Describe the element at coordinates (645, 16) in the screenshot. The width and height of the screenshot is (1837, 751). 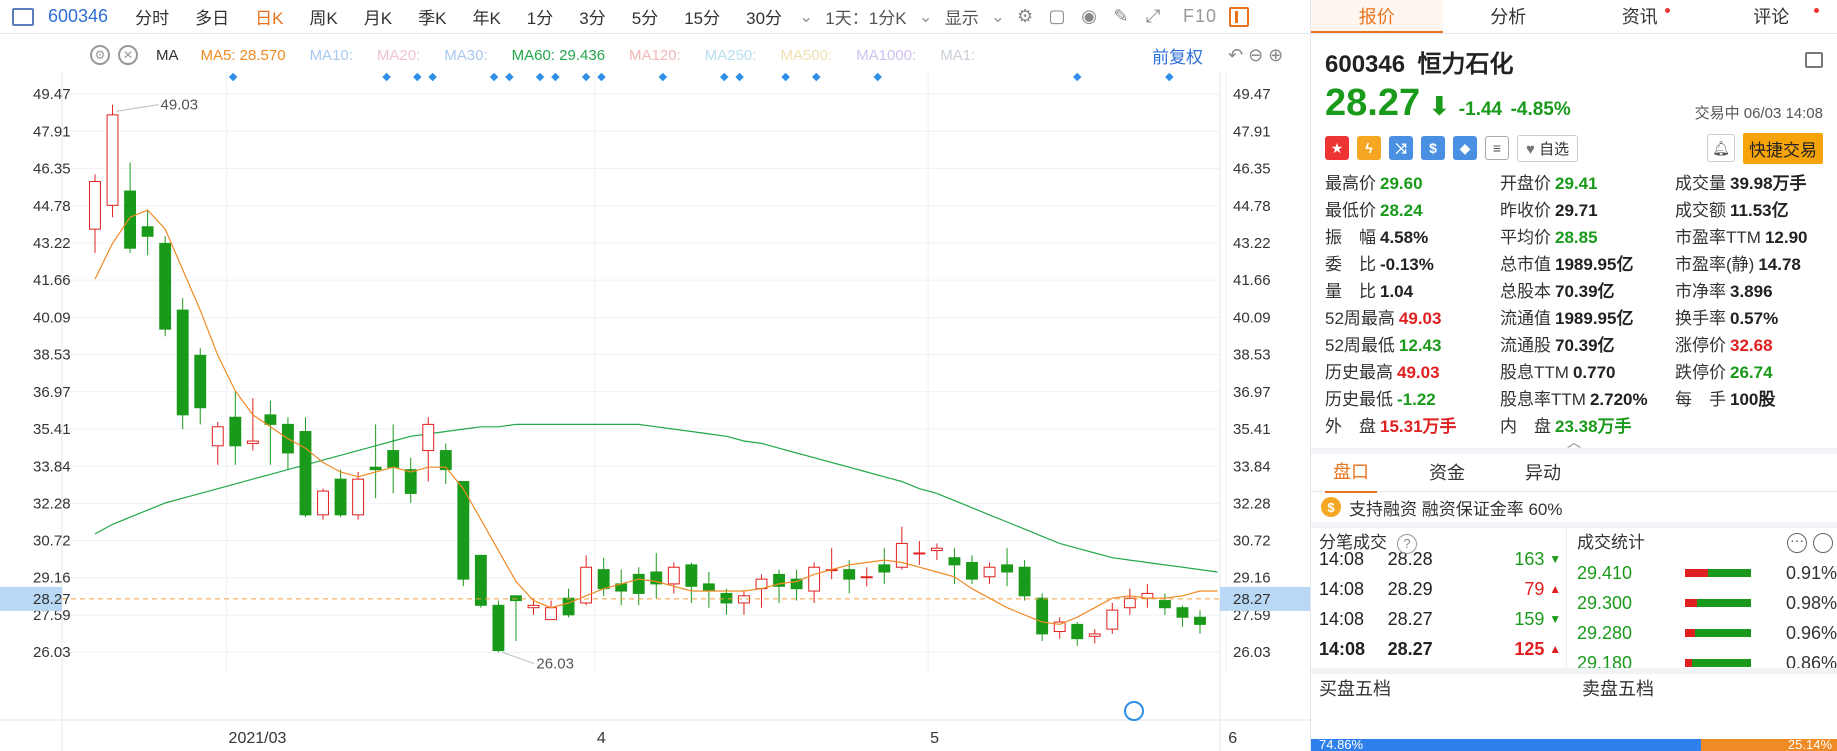
I see `period-tab: 5分` at that location.